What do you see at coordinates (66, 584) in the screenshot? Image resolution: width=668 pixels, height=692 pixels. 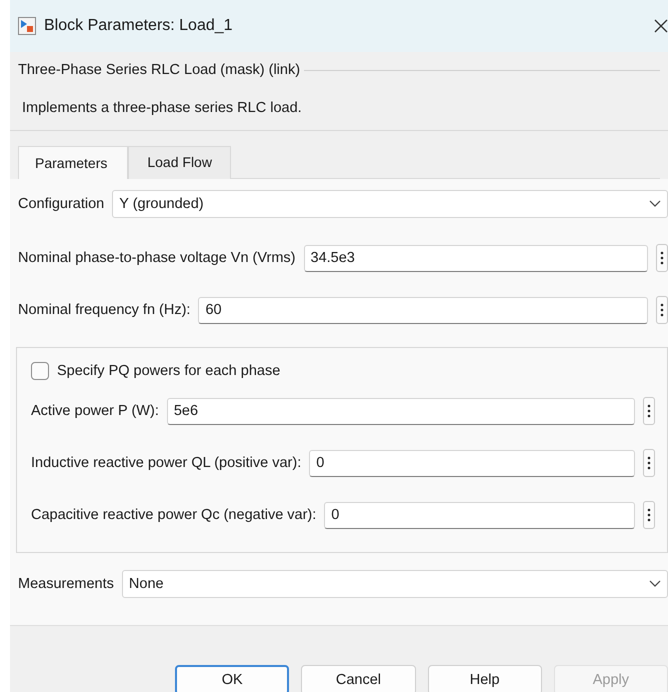 I see `parameter-label: Measurements` at bounding box center [66, 584].